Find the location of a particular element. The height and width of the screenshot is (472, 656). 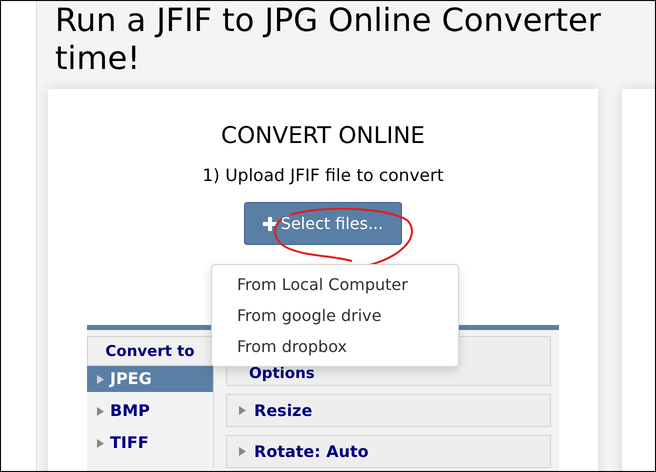

convert-to-heading: Convert to is located at coordinates (150, 351).